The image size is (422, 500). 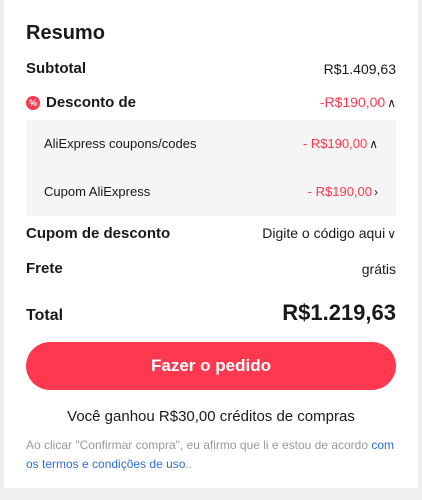 I want to click on discount-item: Cupom AliExpress - R$190,00 ›, so click(x=211, y=191).